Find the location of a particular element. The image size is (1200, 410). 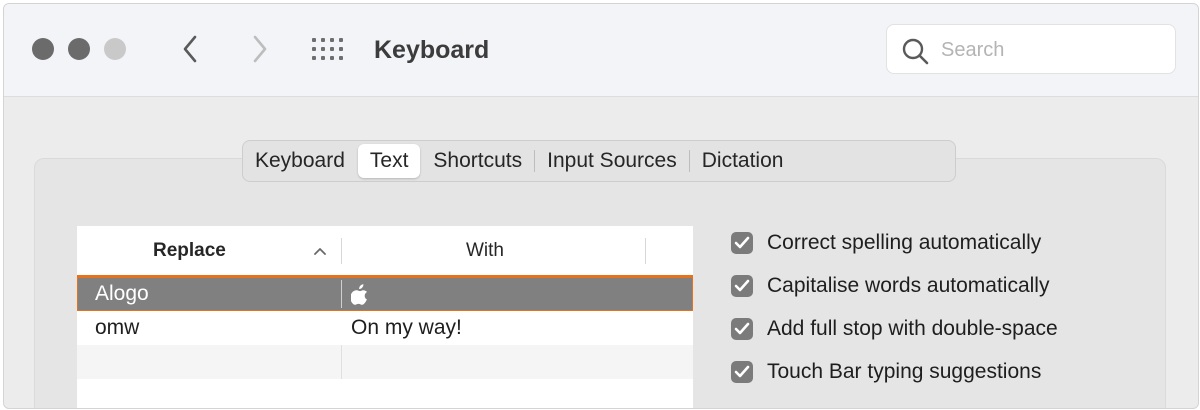

option-capitalise-words: Capitalise words automatically is located at coordinates (890, 286).